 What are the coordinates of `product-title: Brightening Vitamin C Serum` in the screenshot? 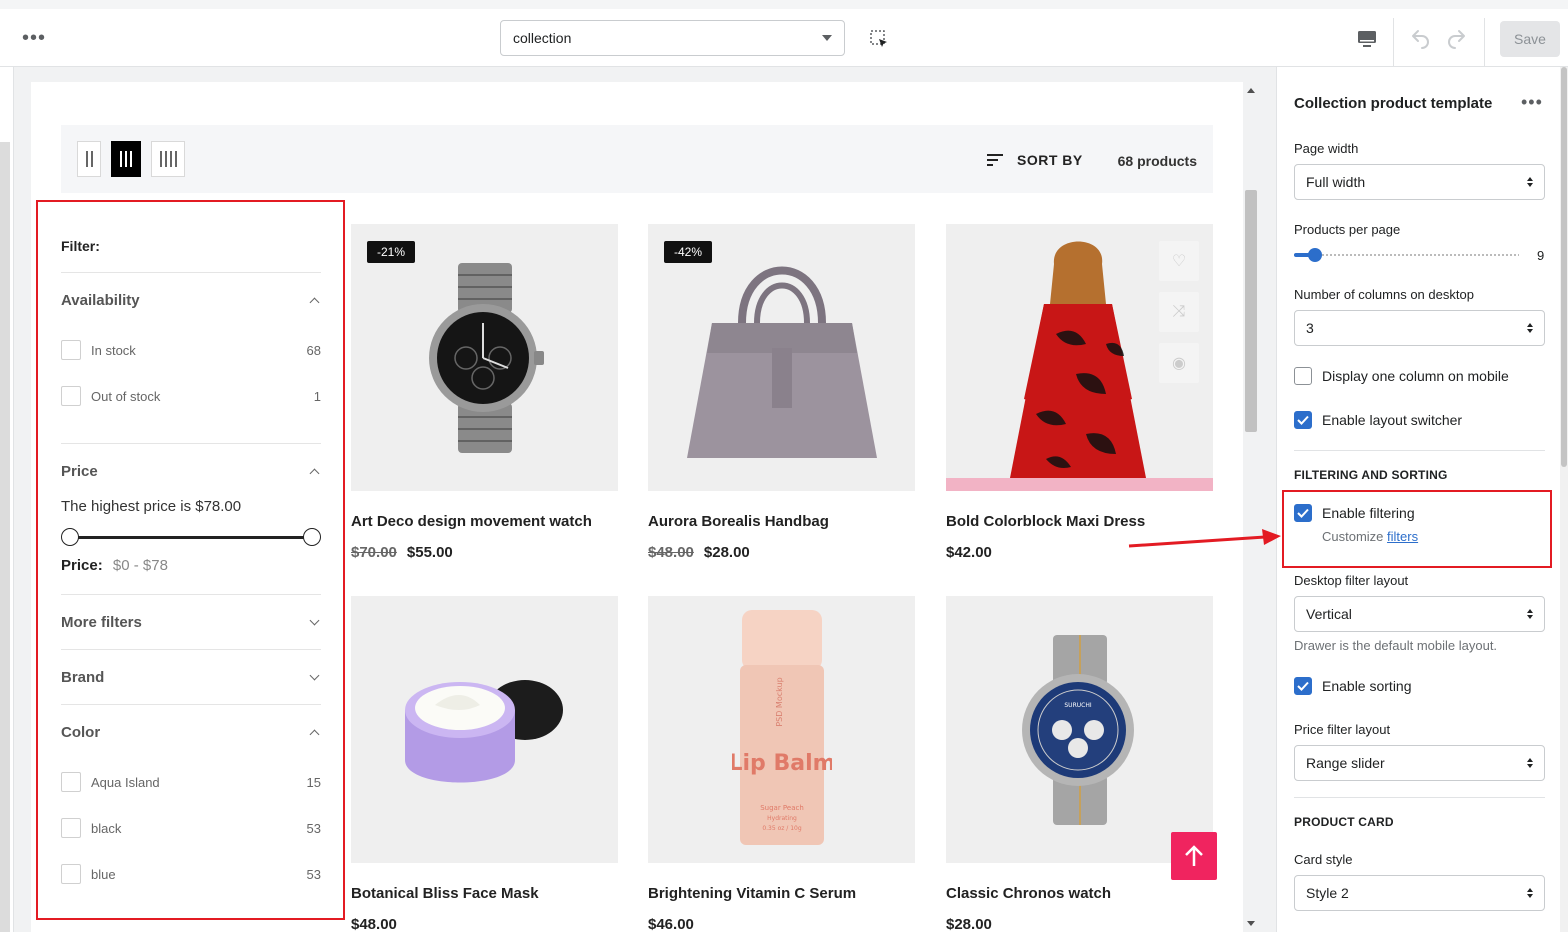 It's located at (781, 893).